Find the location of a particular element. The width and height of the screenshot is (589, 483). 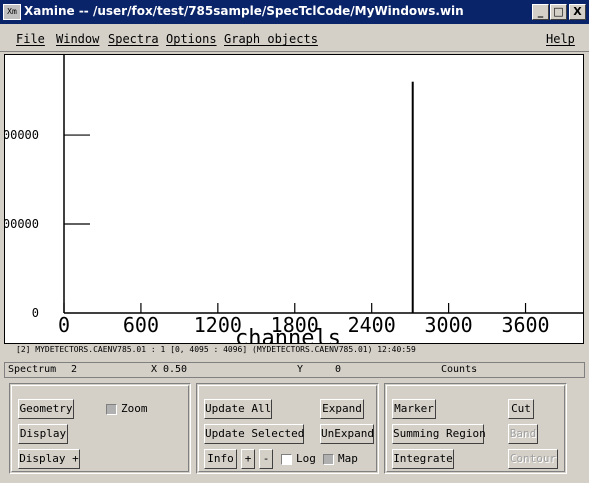

status-bar: Spectrum 2 X 0.50 Y 0 Counts is located at coordinates (294, 370).